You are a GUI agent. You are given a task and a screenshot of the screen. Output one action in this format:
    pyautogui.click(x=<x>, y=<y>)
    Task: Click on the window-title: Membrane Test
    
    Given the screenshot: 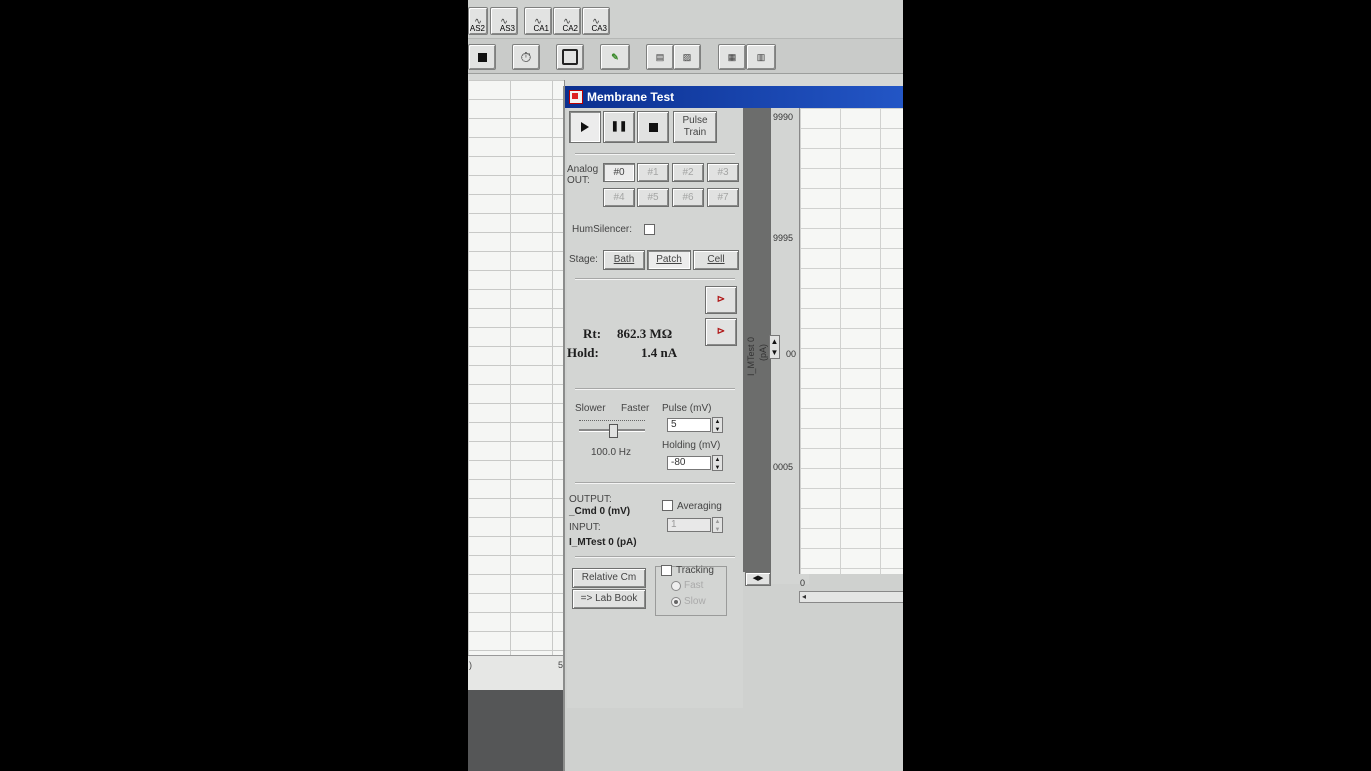 What is the action you would take?
    pyautogui.click(x=631, y=97)
    